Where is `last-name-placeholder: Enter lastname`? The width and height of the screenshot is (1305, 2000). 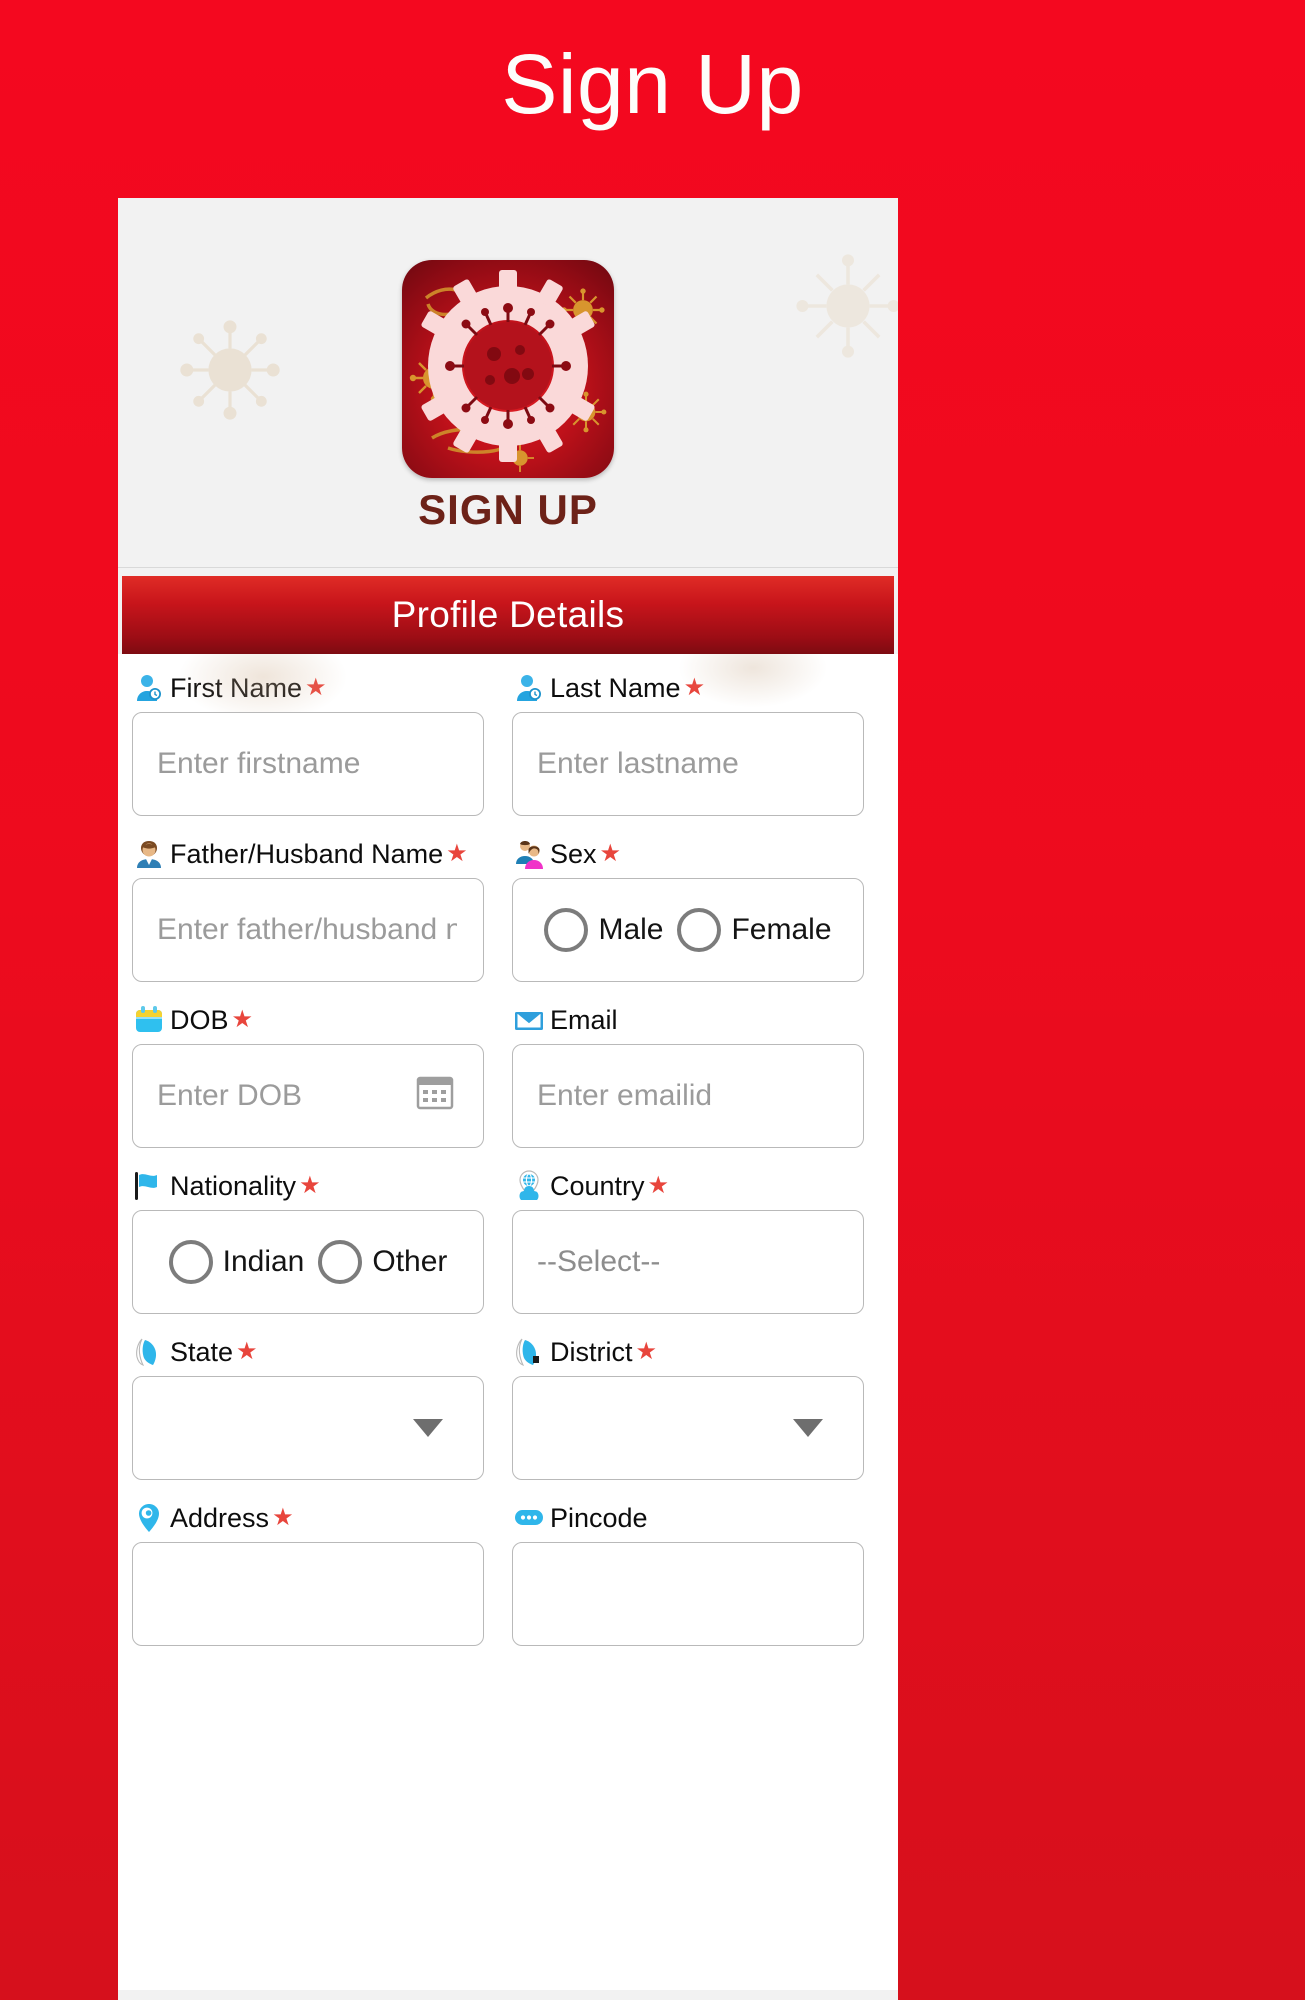
last-name-placeholder: Enter lastname is located at coordinates (638, 763).